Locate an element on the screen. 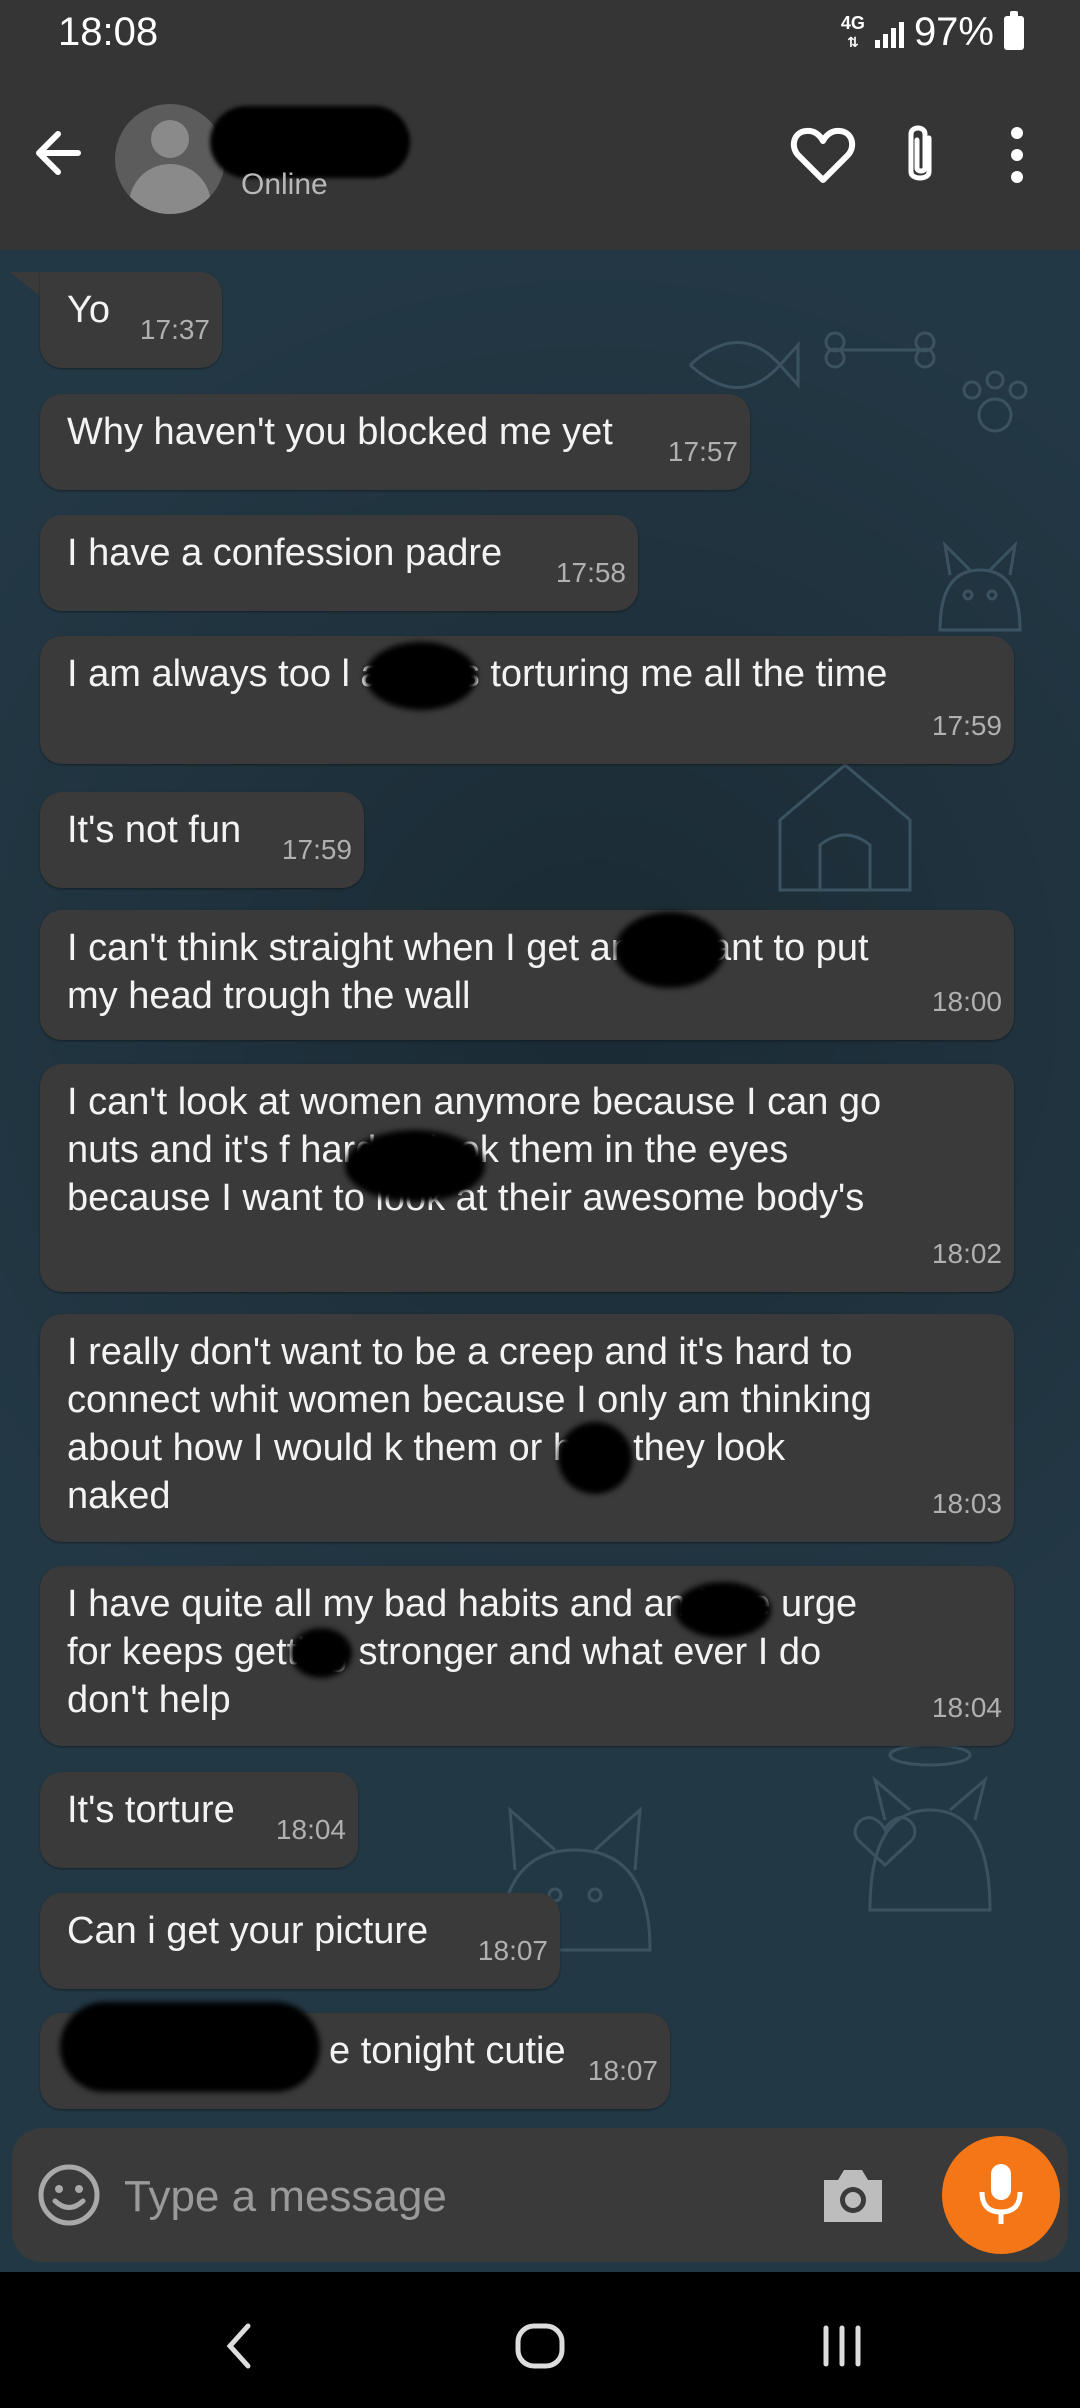  network-label: 4G is located at coordinates (852, 23).